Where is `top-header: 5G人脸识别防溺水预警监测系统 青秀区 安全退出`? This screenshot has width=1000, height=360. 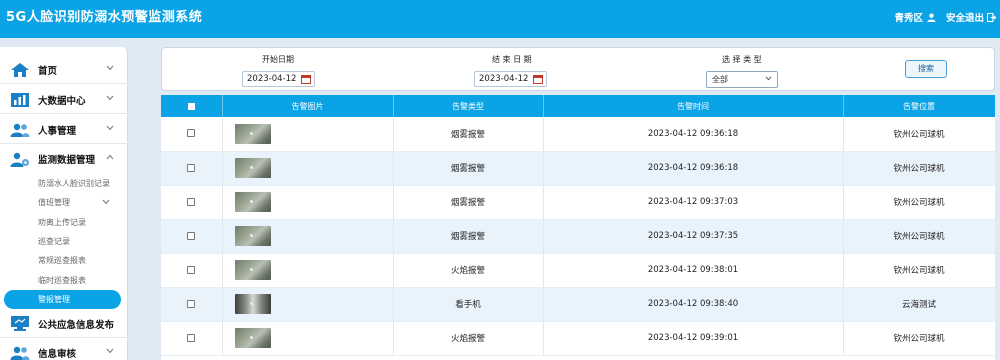 top-header: 5G人脸识别防溺水预警监测系统 青秀区 安全退出 is located at coordinates (500, 19).